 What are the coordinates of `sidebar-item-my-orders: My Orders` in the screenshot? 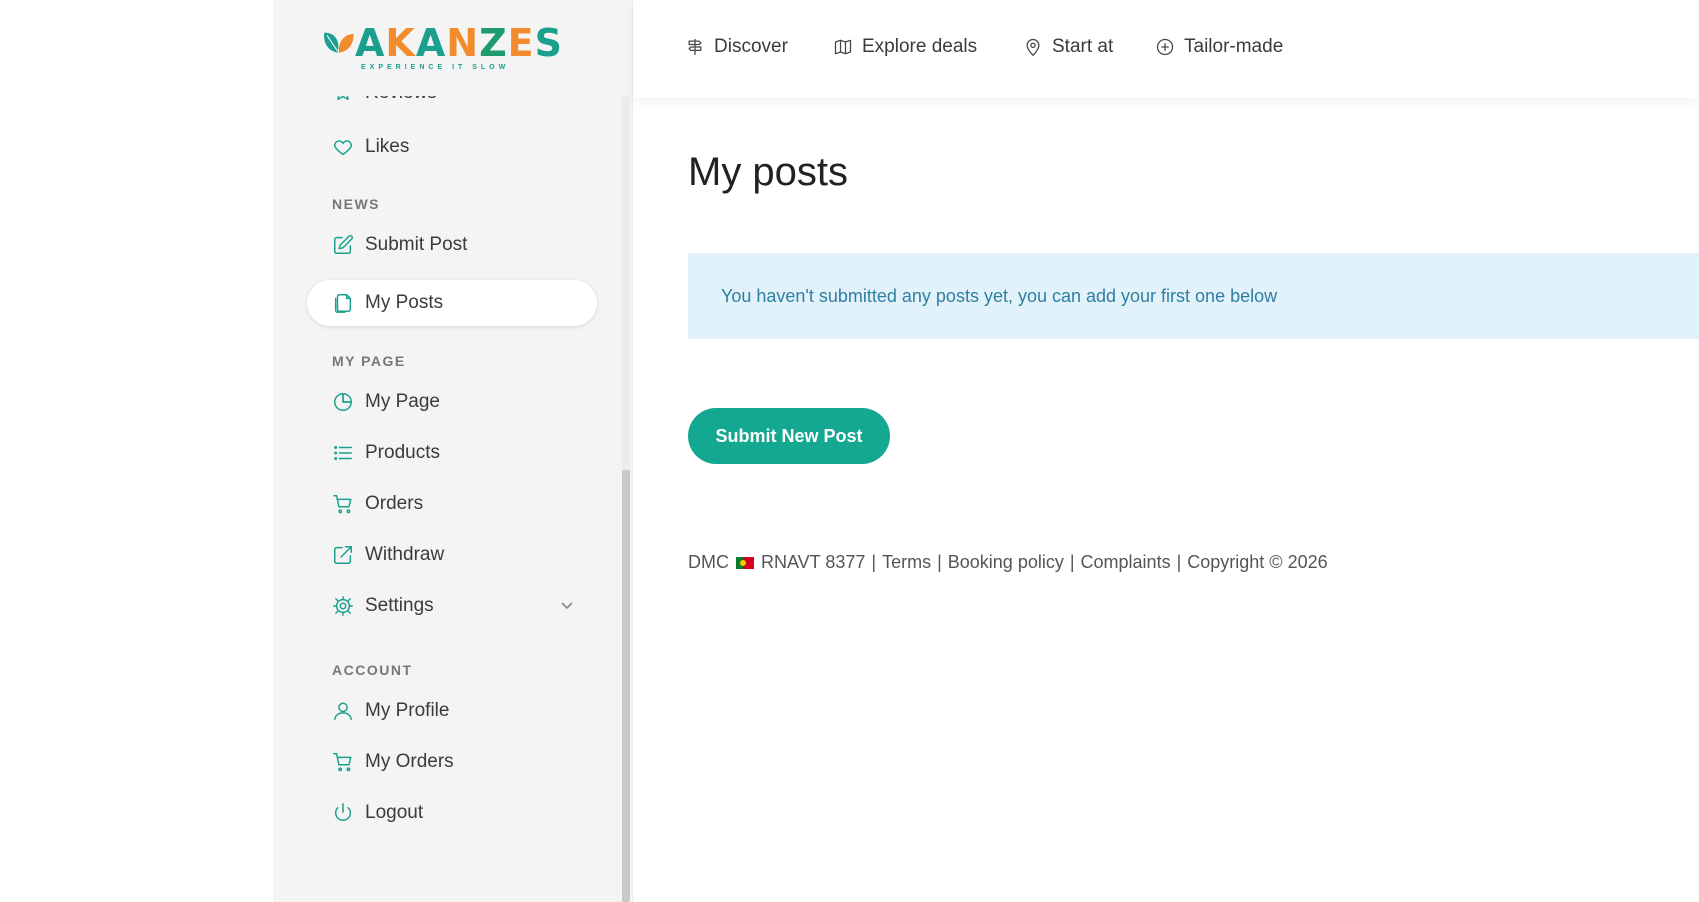 It's located at (452, 762).